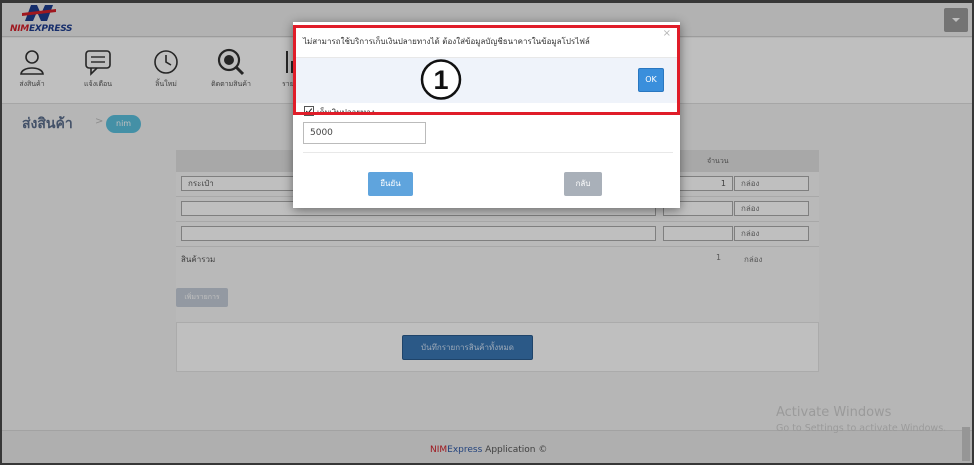  What do you see at coordinates (488, 152) in the screenshot?
I see `dialog-divider` at bounding box center [488, 152].